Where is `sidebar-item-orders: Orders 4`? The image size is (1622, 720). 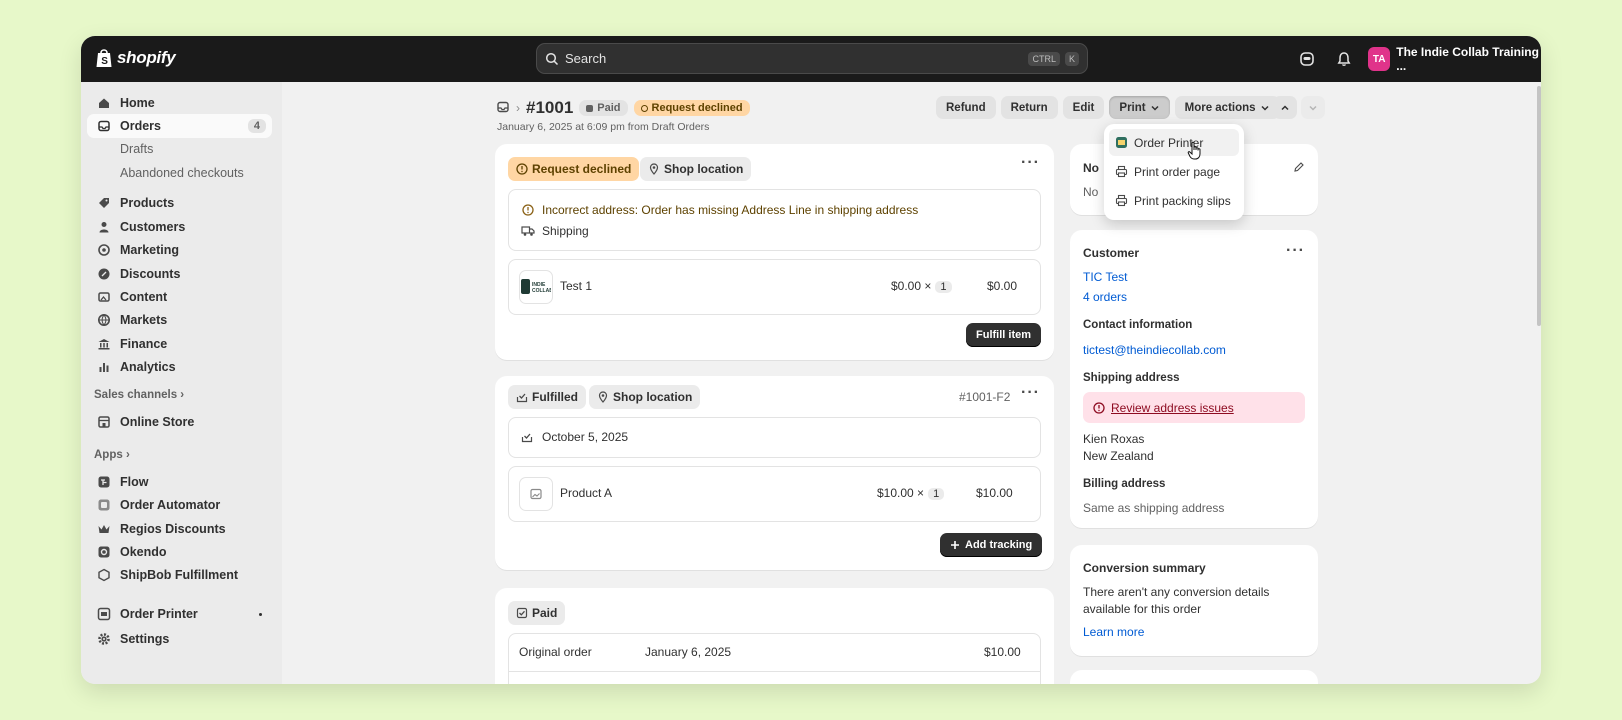
sidebar-item-orders: Orders 4 is located at coordinates (179, 126).